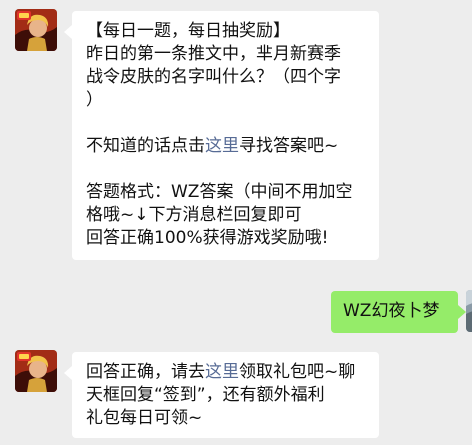 The image size is (472, 445). What do you see at coordinates (213, 54) in the screenshot?
I see `message-text-line: 昨日的第一条推文中，芈月新赛季` at bounding box center [213, 54].